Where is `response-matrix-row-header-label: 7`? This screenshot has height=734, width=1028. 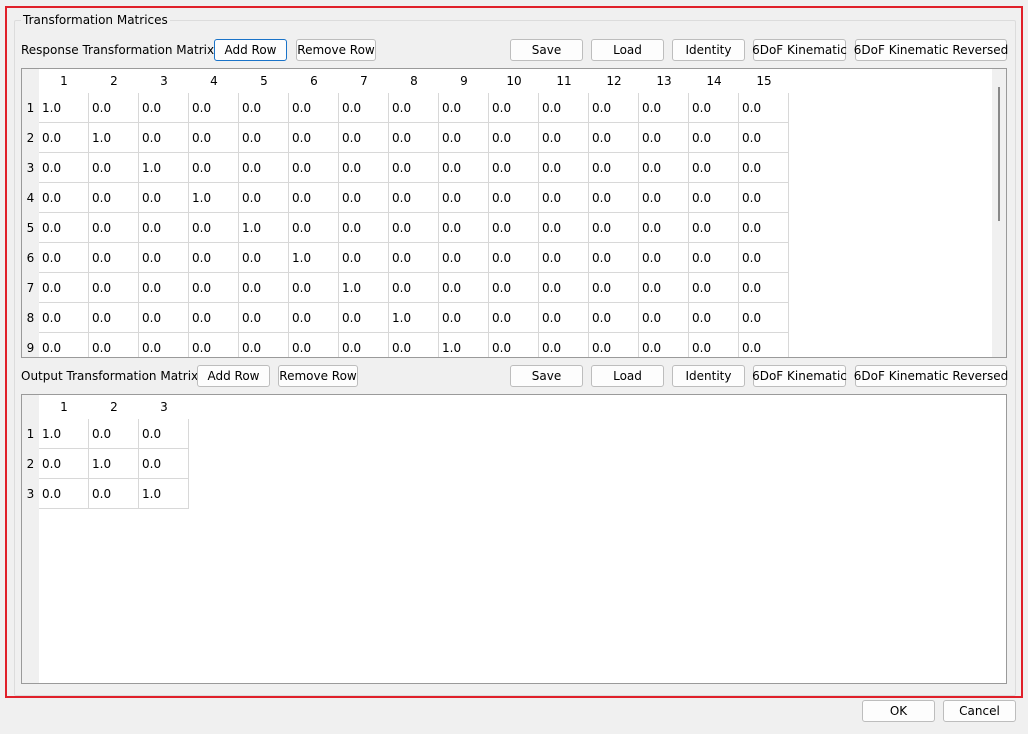
response-matrix-row-header-label: 7 is located at coordinates (30, 288).